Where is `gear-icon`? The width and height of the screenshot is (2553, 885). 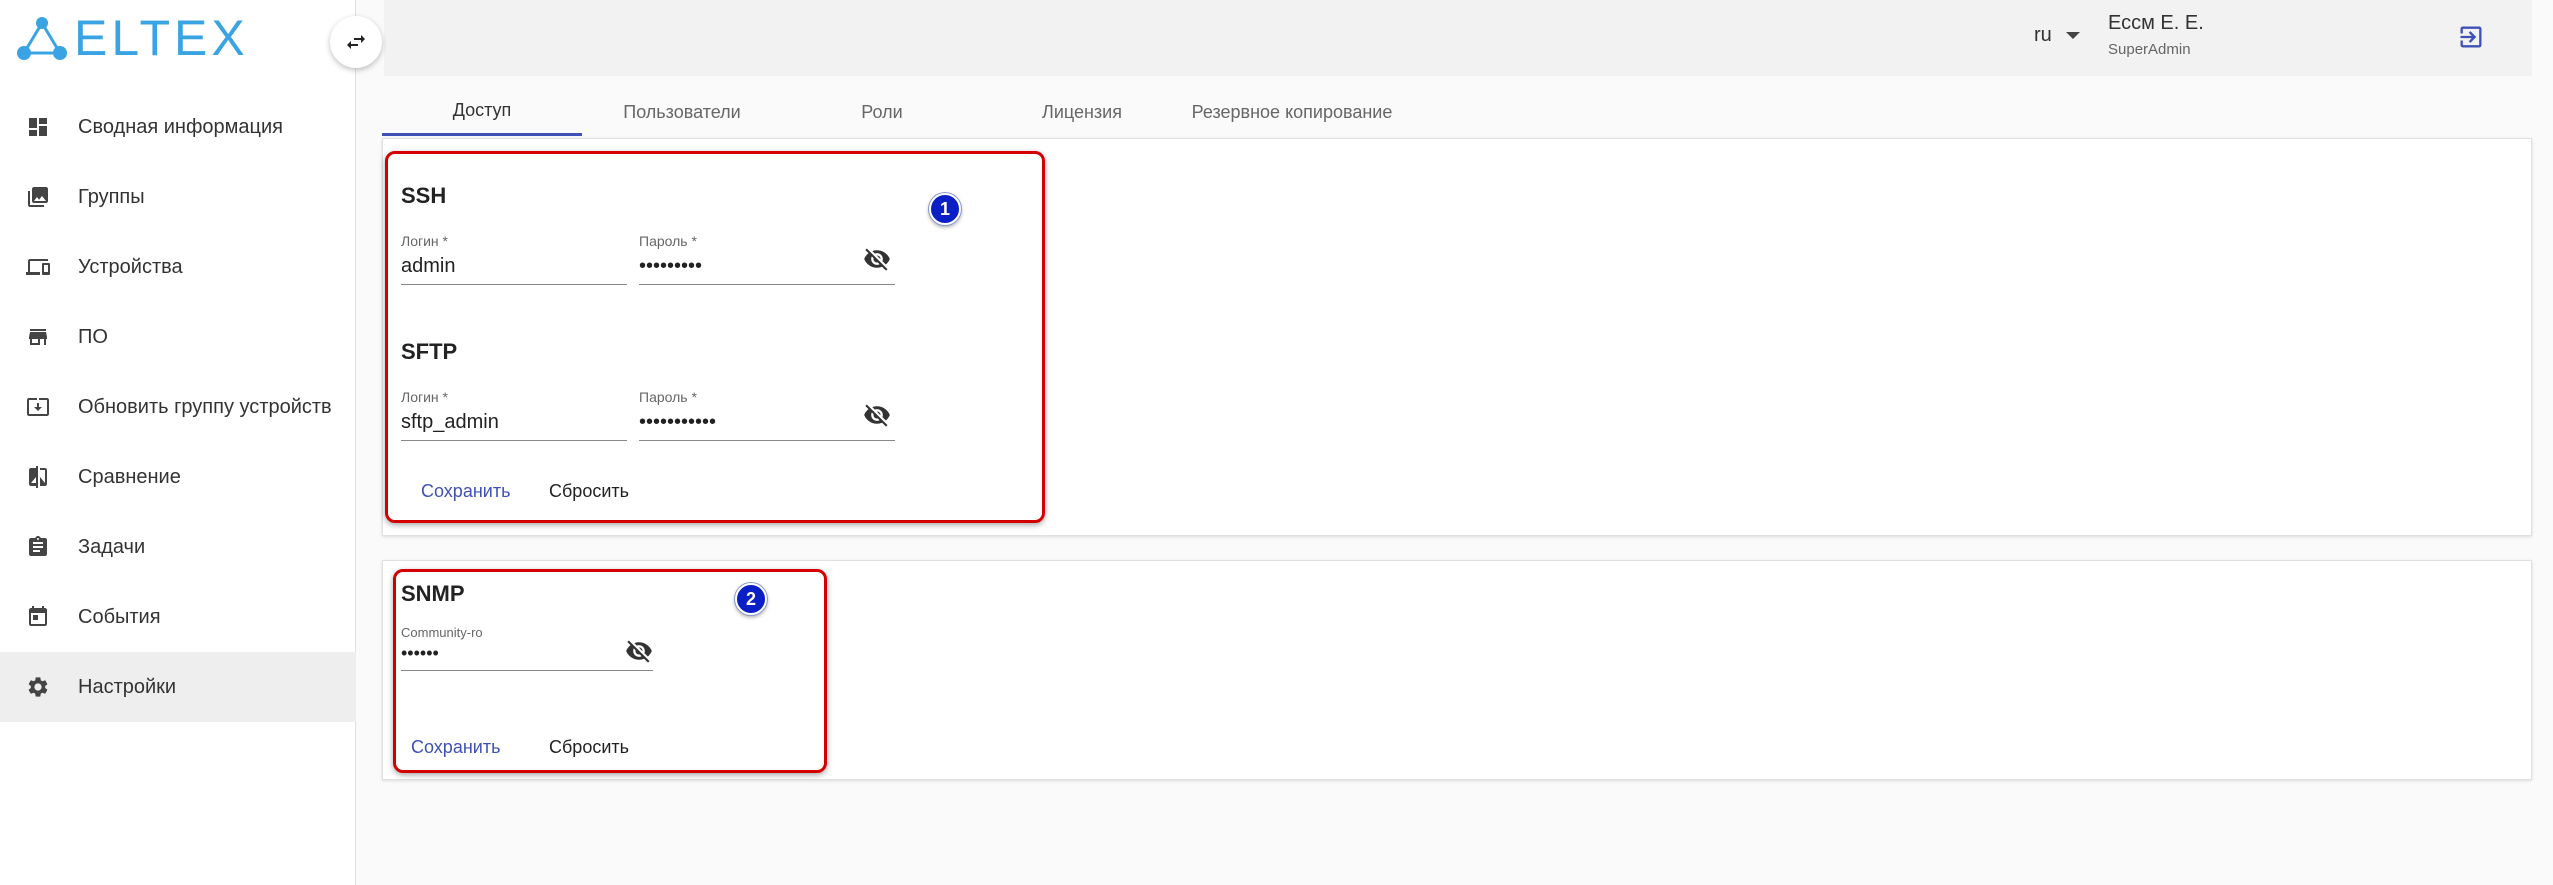 gear-icon is located at coordinates (38, 687).